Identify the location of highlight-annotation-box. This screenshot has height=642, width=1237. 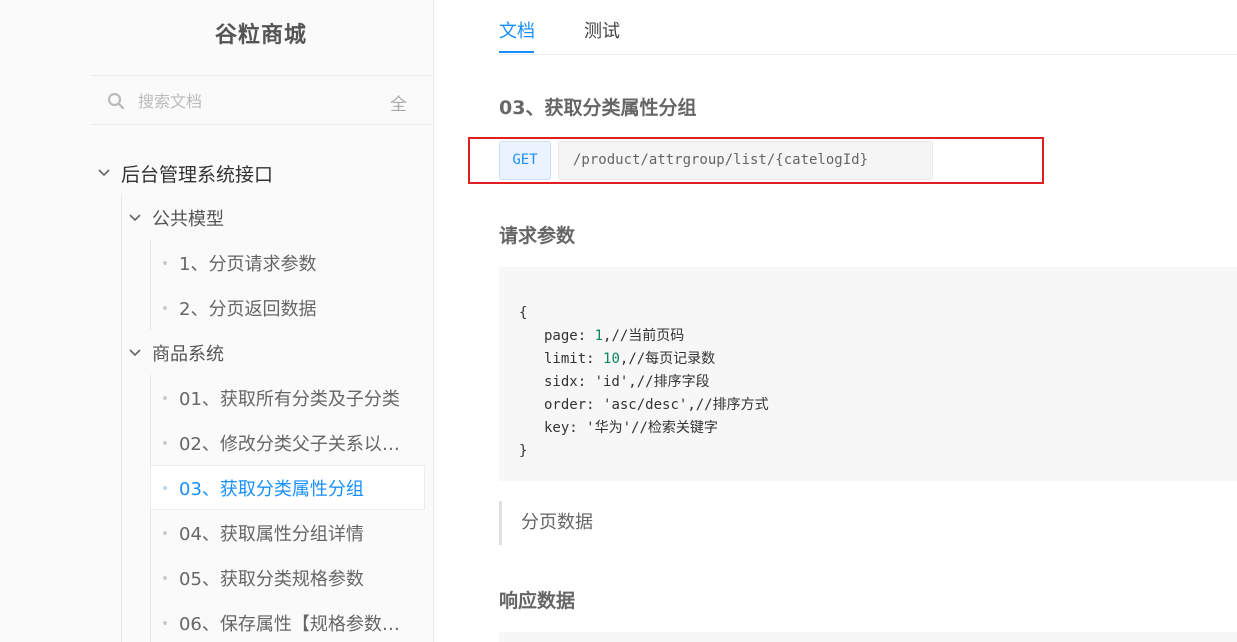
(756, 160).